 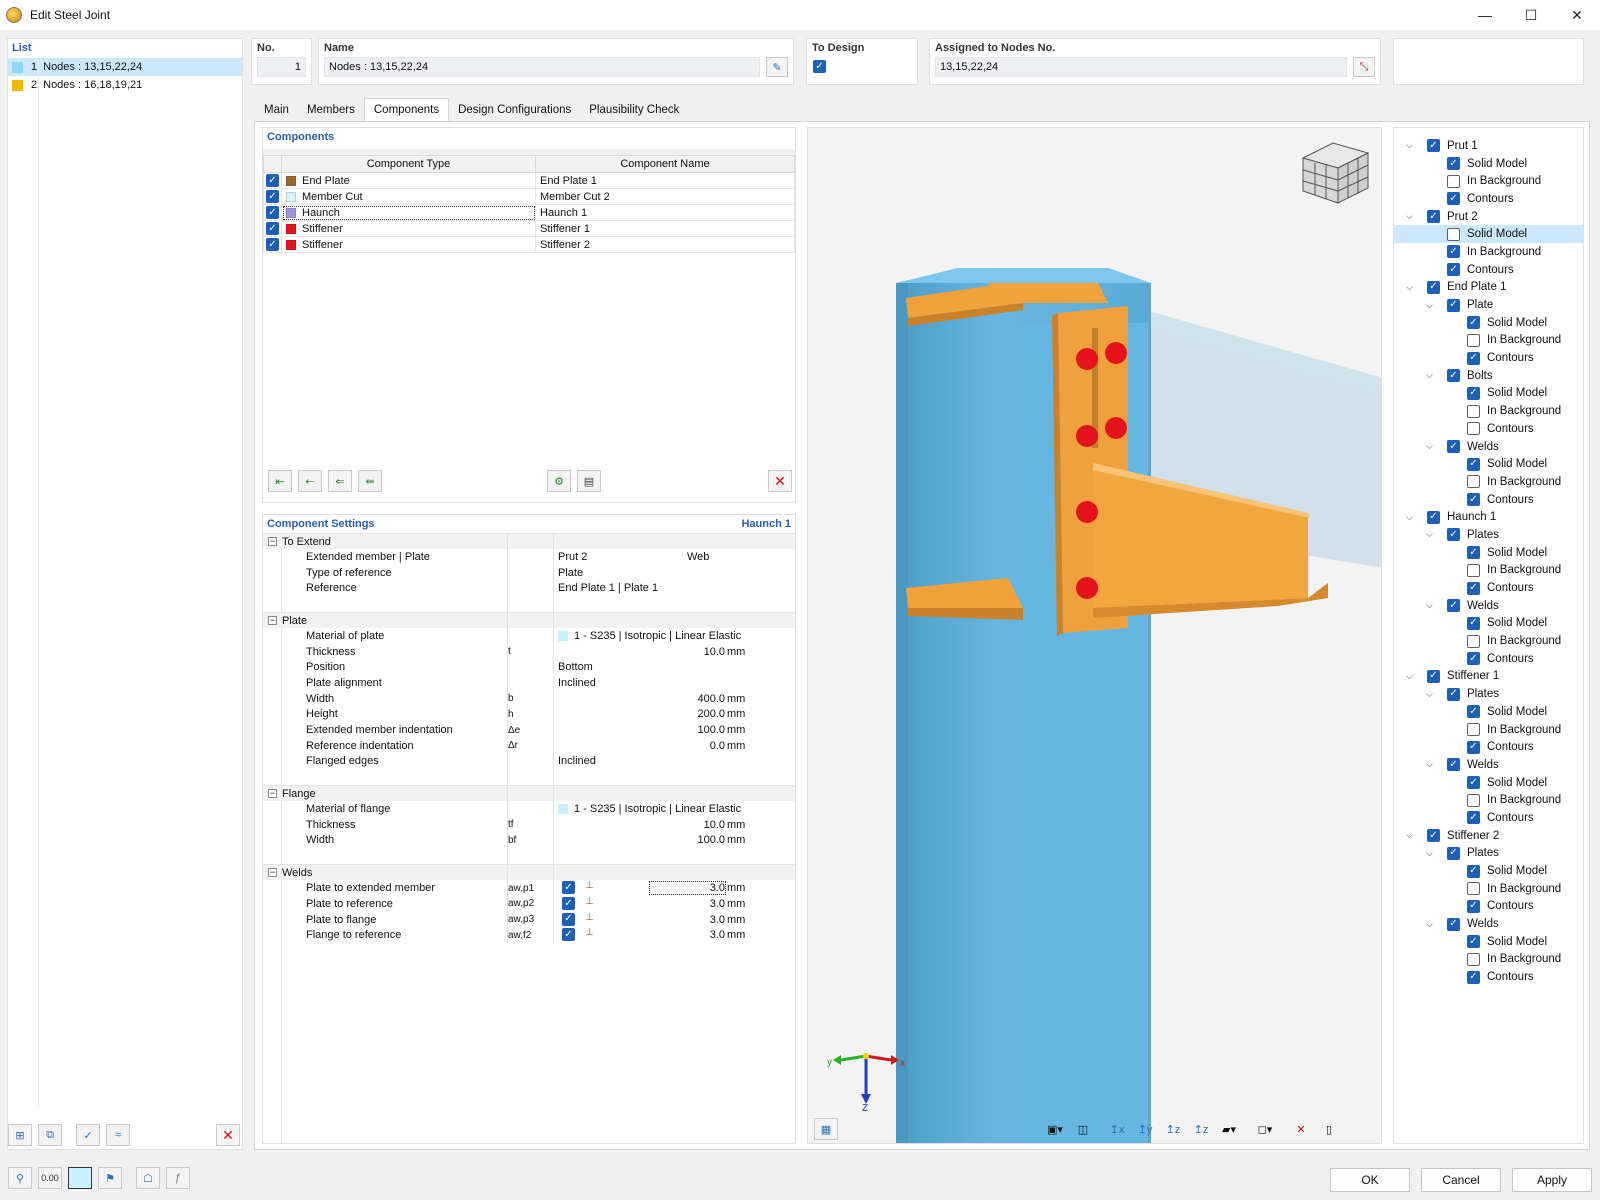 I want to click on tree-node: ⌵ ✓ Prut 2, so click(x=1488, y=217).